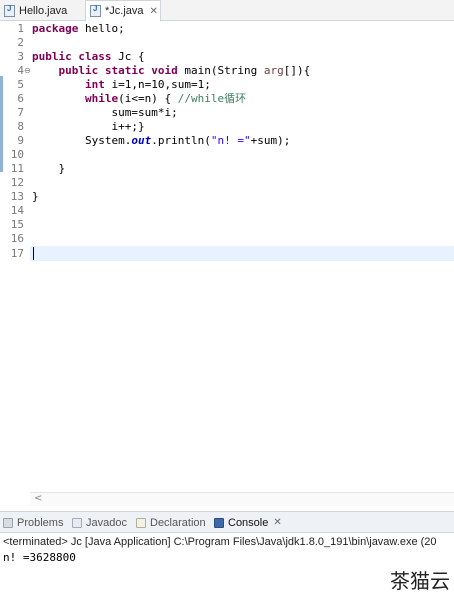 This screenshot has width=454, height=600. Describe the element at coordinates (20, 126) in the screenshot. I see `line-number: 8` at that location.